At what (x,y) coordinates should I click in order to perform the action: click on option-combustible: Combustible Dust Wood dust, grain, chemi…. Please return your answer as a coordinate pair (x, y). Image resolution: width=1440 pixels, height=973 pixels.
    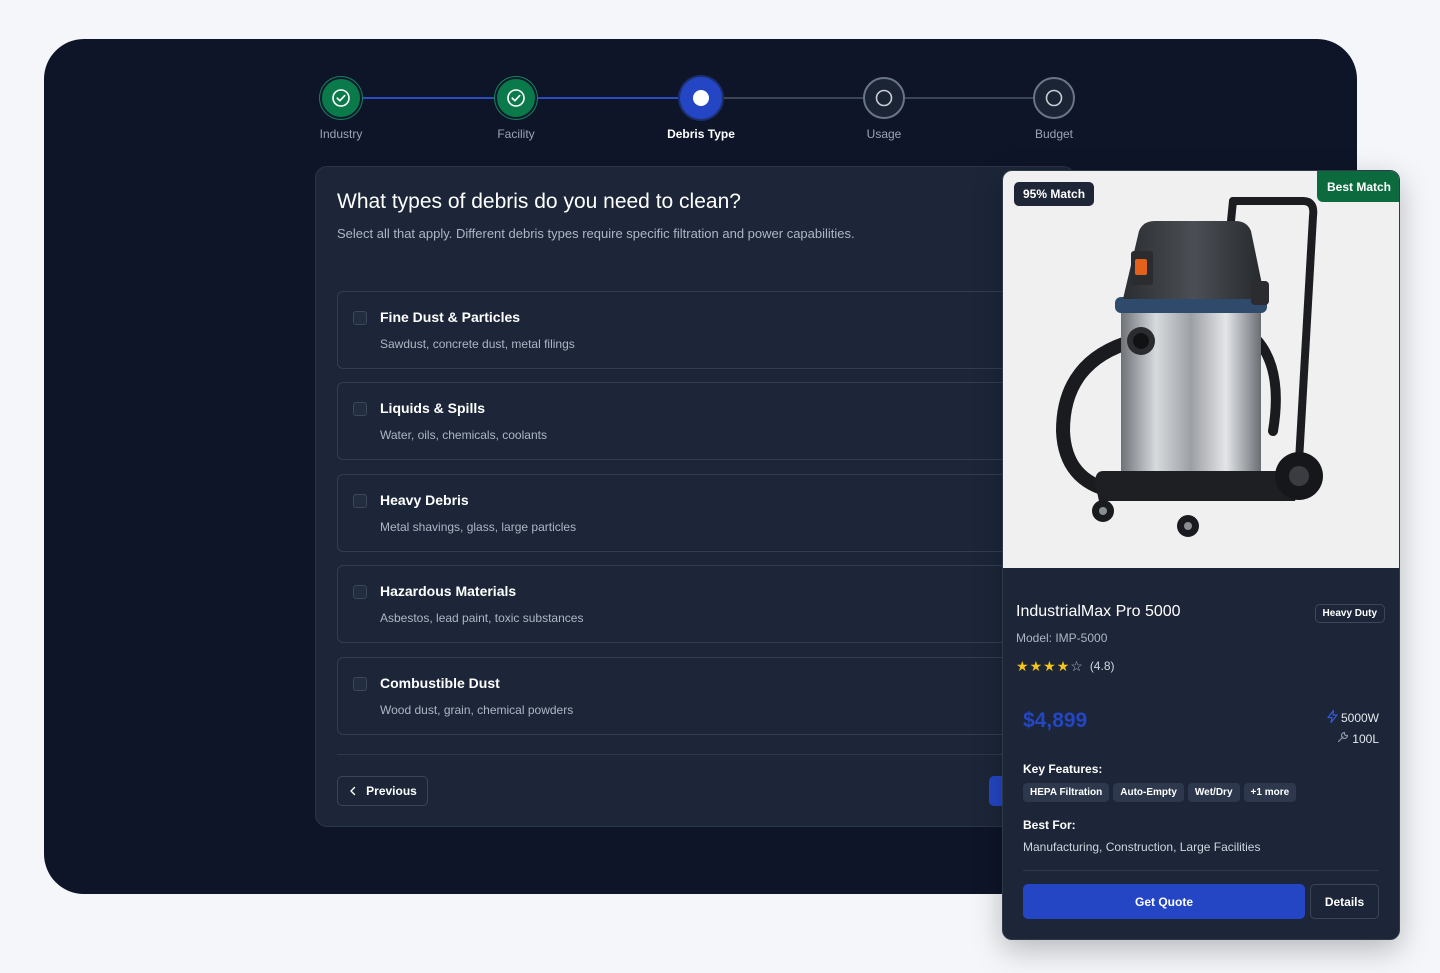
    Looking at the image, I should click on (687, 696).